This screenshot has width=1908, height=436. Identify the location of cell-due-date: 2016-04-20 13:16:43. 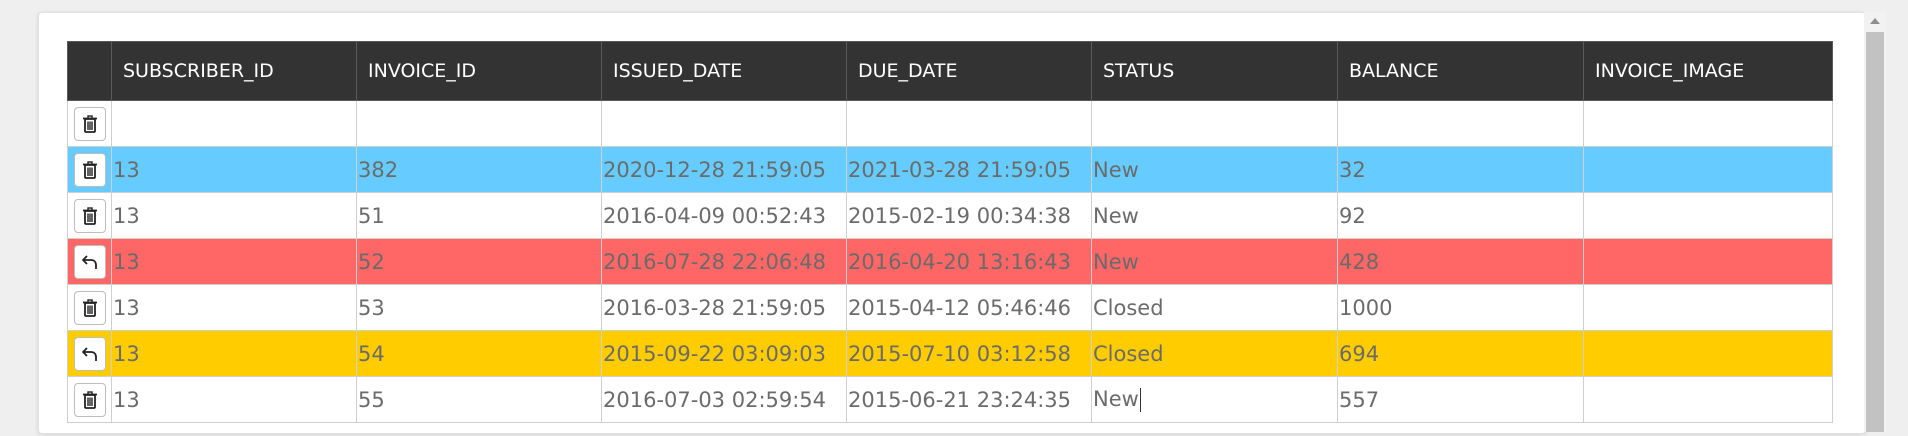
(969, 261).